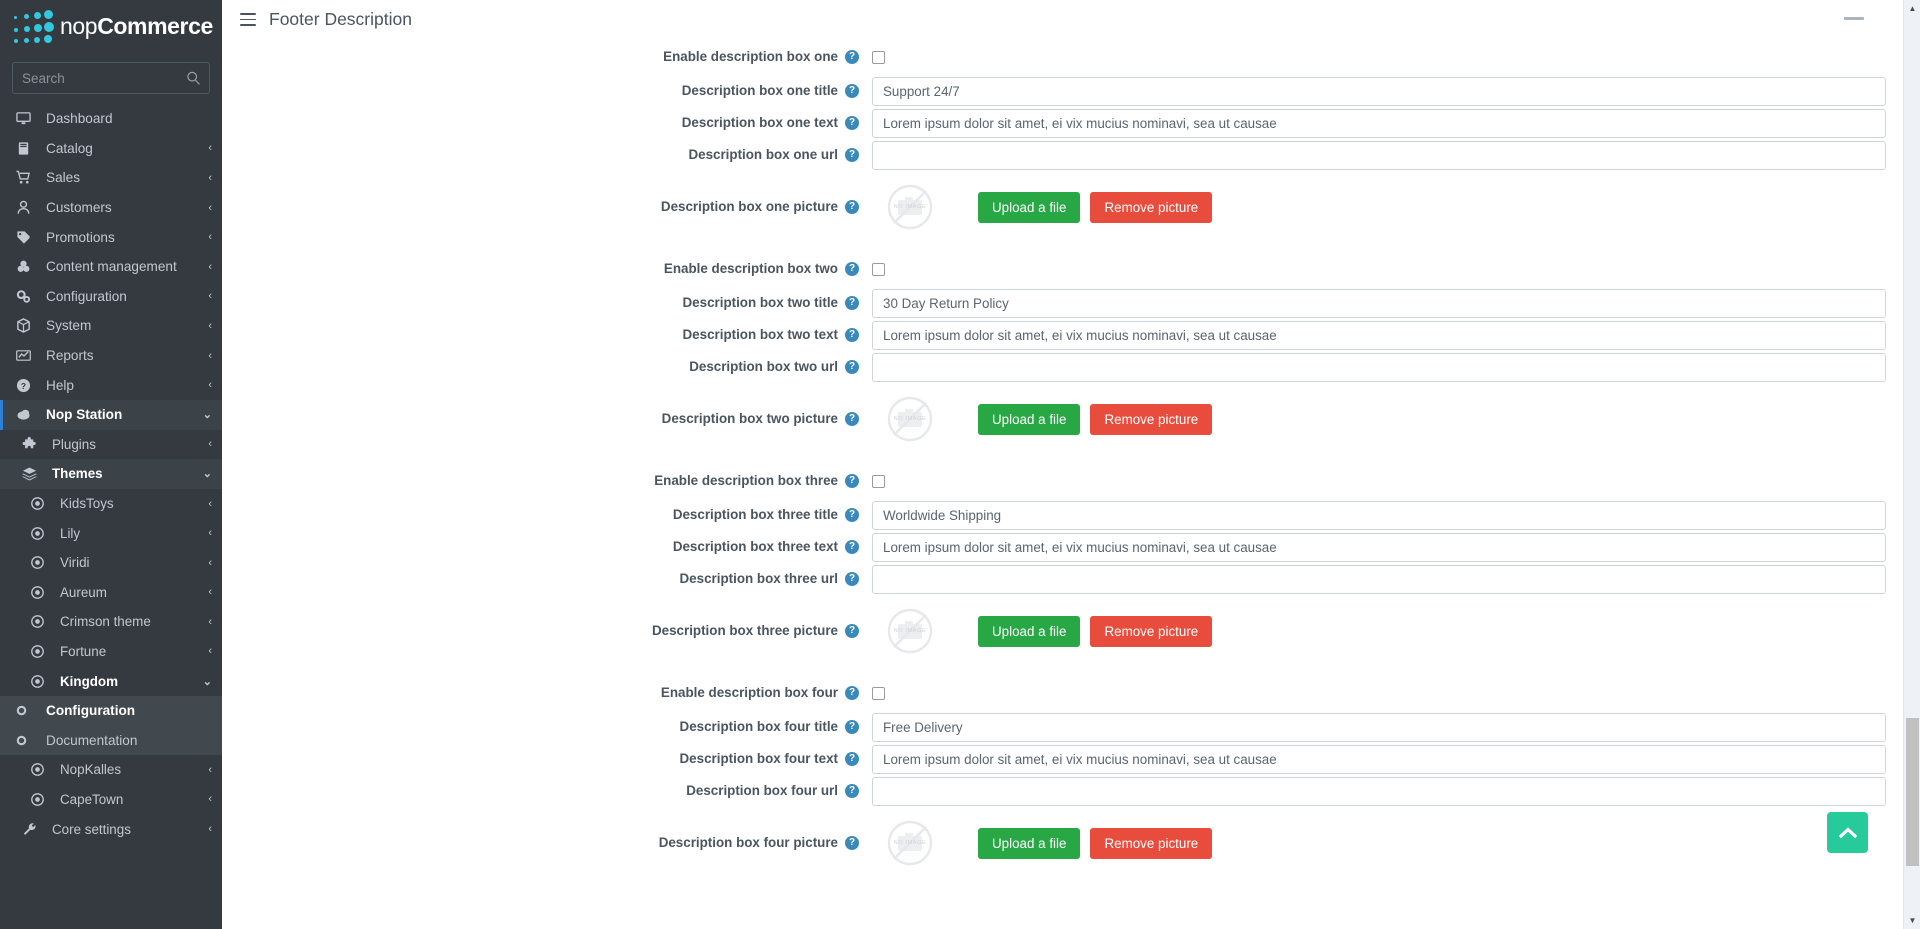 The image size is (1920, 929). I want to click on brand-header: nopCommerce, so click(111, 26).